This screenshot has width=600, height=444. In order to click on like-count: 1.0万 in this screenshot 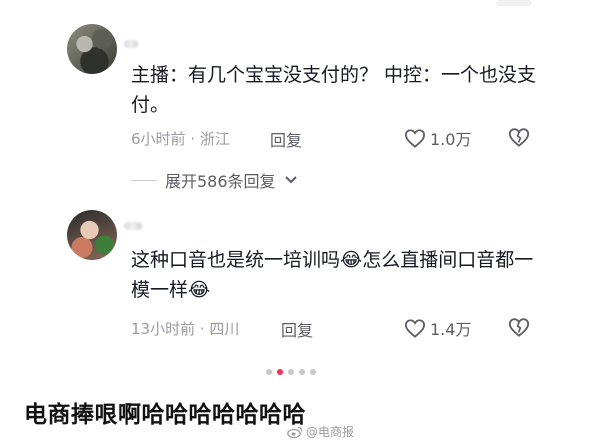, I will do `click(451, 139)`.